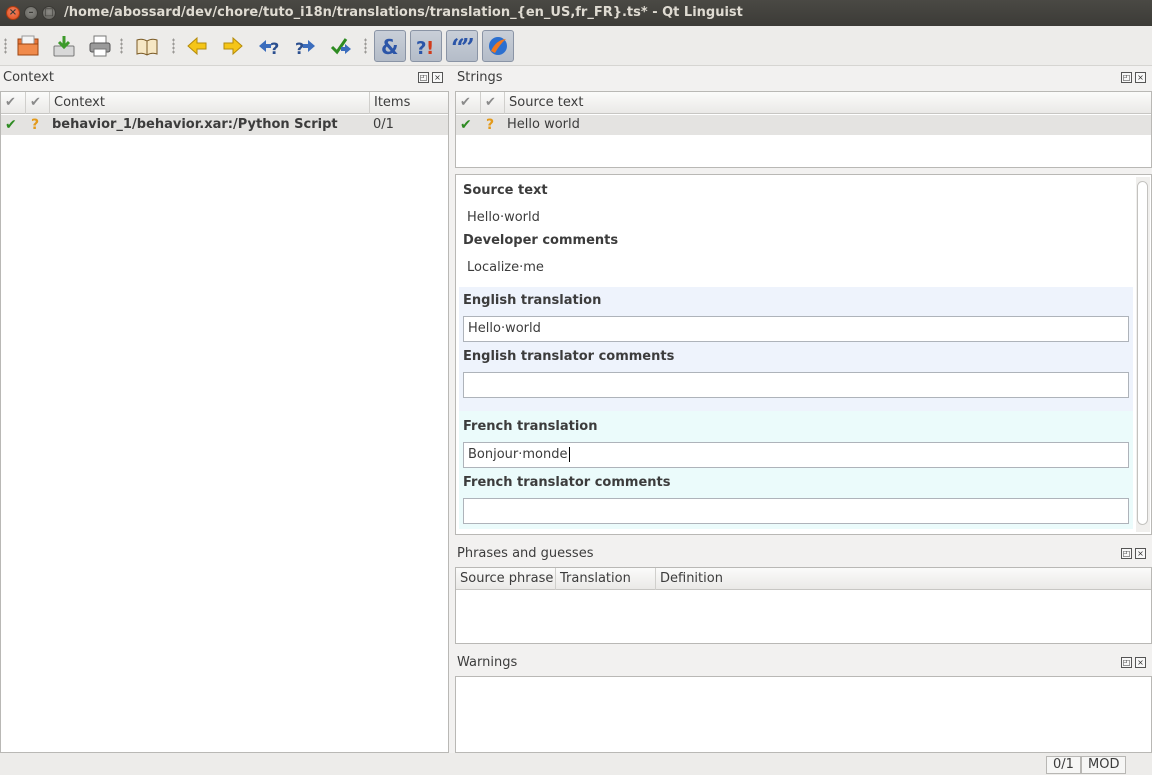  Describe the element at coordinates (543, 124) in the screenshot. I see `source-text: Hello world` at that location.